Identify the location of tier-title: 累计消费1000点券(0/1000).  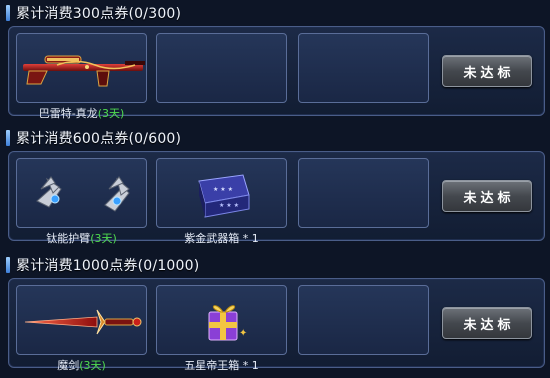
(108, 266).